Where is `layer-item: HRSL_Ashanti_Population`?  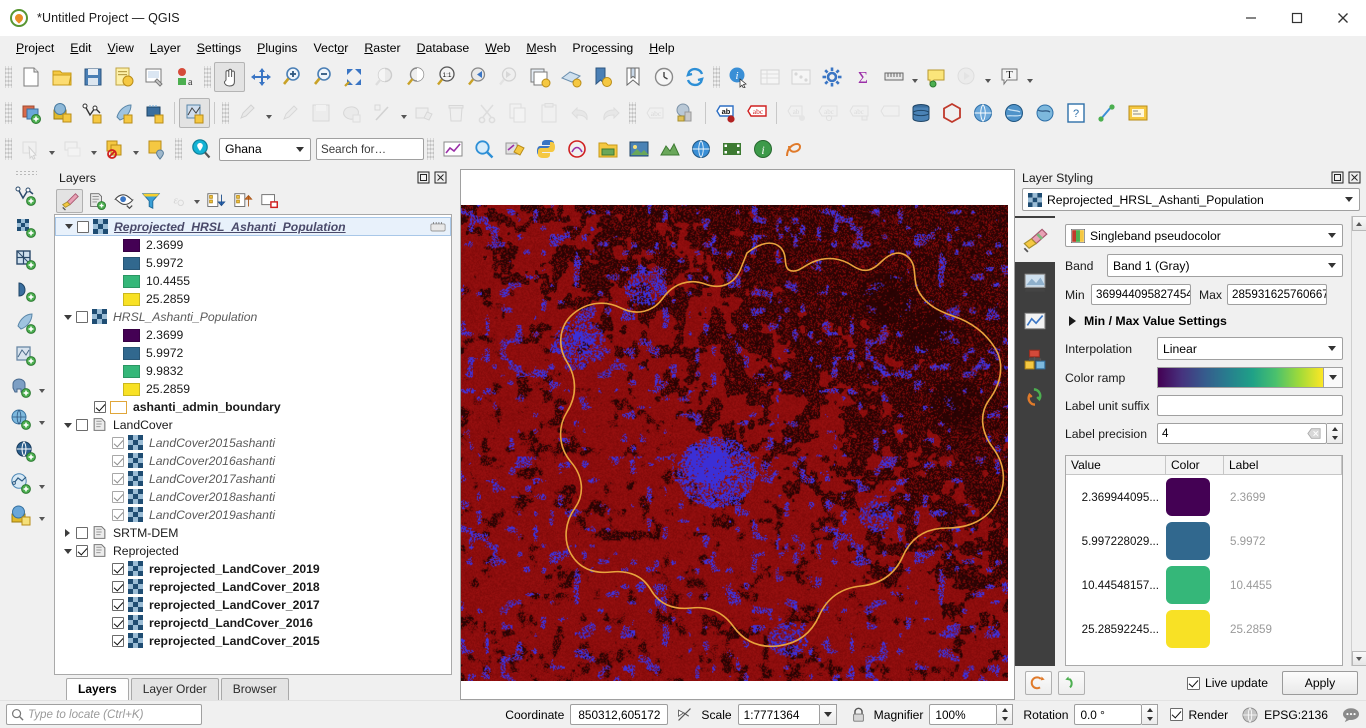 layer-item: HRSL_Ashanti_Population is located at coordinates (253, 317).